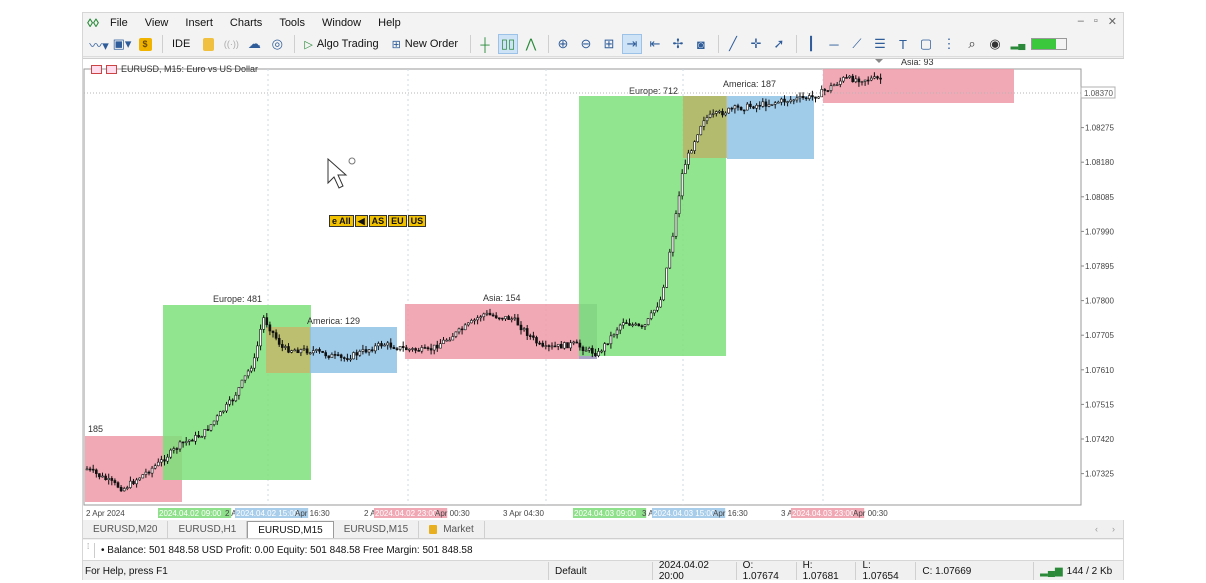 The width and height of the screenshot is (1206, 583). I want to click on channel-icon: ☰, so click(880, 44).